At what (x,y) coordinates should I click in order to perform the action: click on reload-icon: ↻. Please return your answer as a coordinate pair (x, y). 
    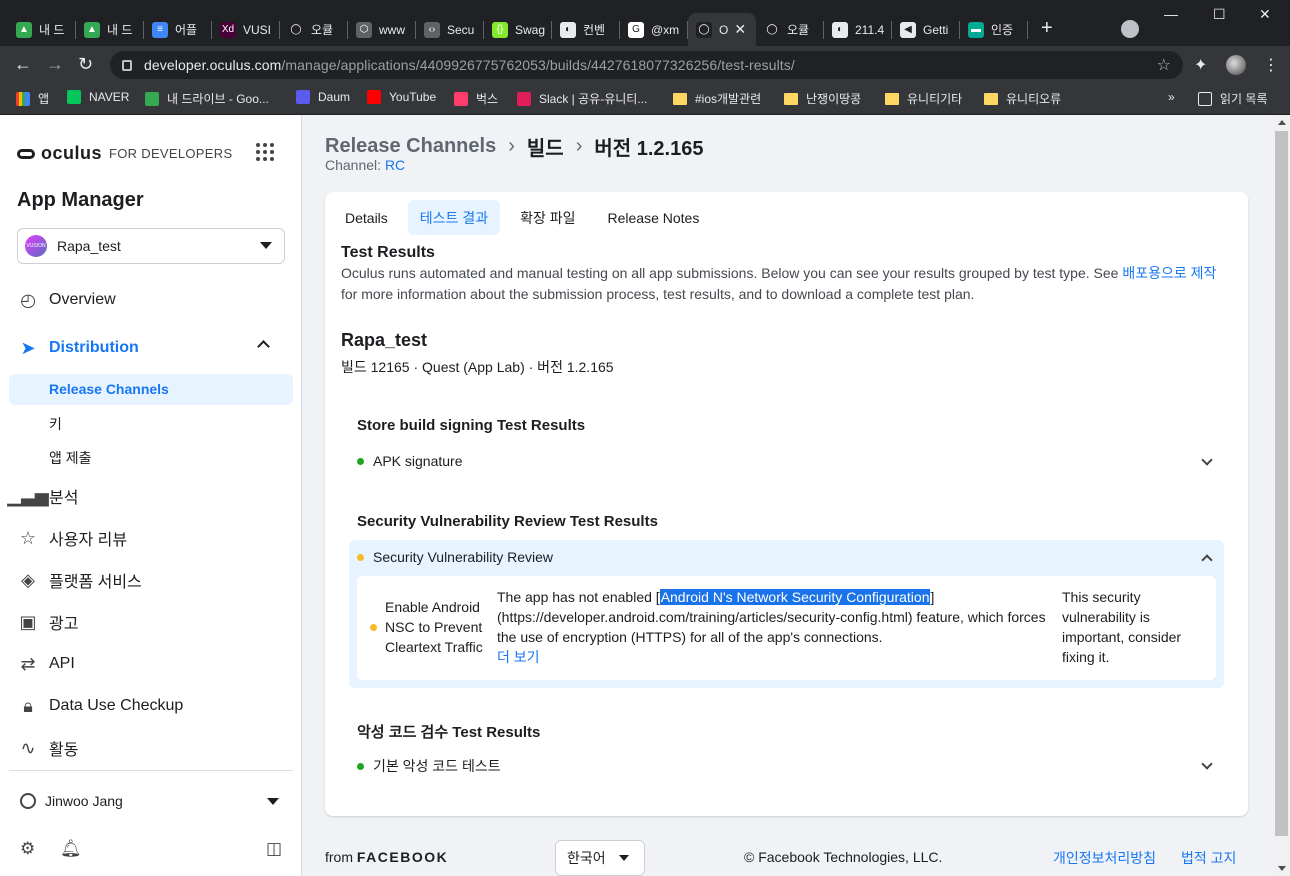
    Looking at the image, I should click on (85, 64).